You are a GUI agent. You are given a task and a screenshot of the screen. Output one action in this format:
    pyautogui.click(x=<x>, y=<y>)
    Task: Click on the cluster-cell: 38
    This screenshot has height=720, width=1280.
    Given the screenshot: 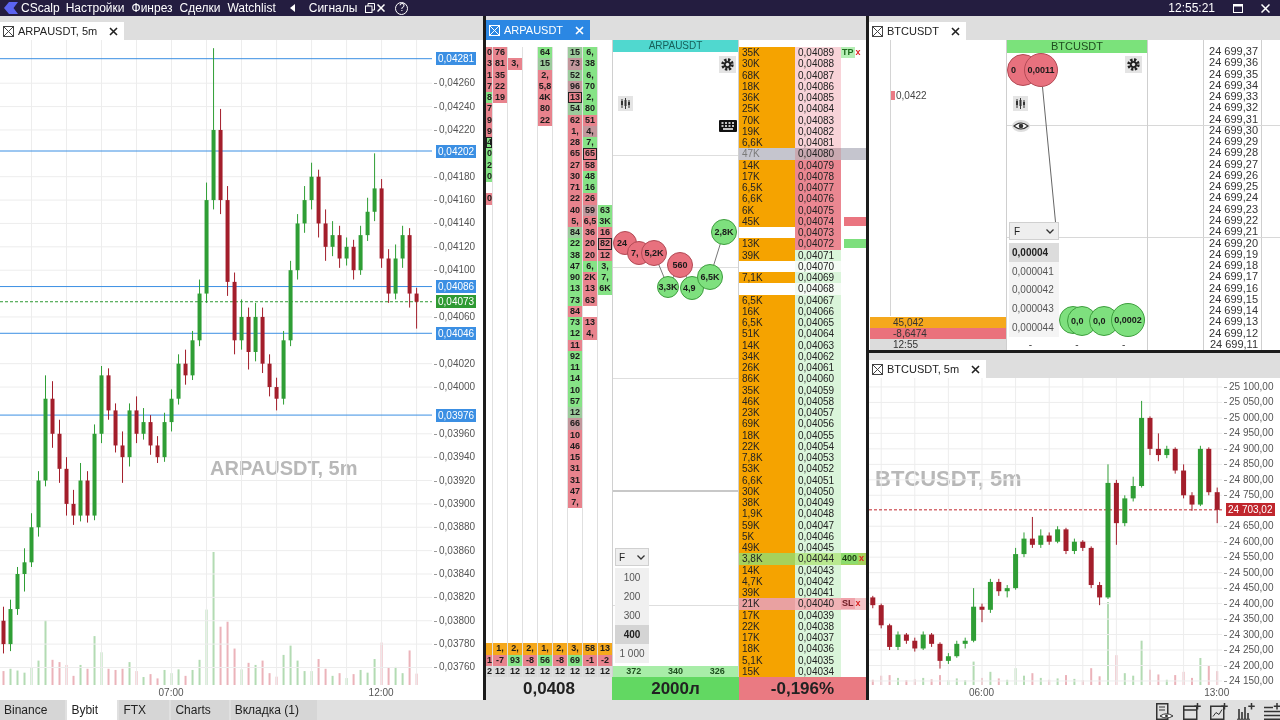 What is the action you would take?
    pyautogui.click(x=574, y=255)
    